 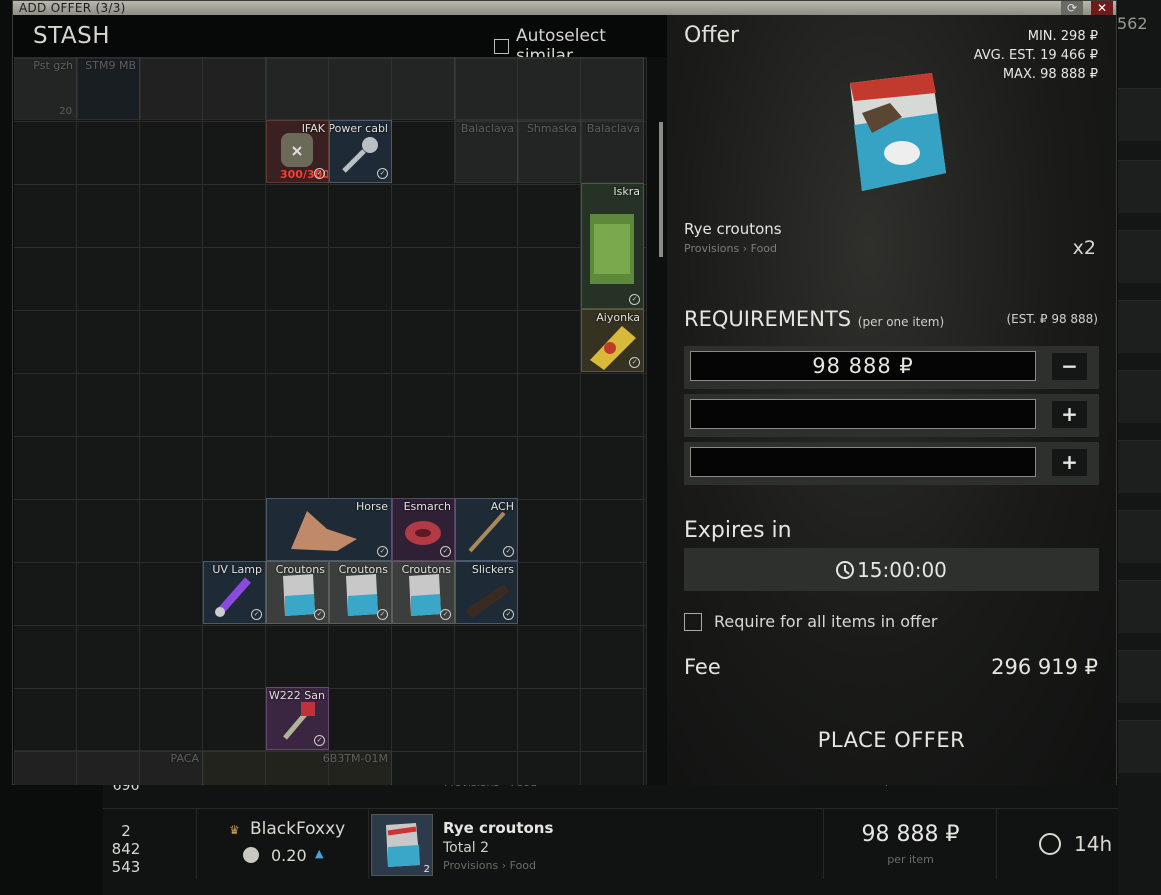 What do you see at coordinates (1072, 8) in the screenshot?
I see `refresh-icon: ⟳` at bounding box center [1072, 8].